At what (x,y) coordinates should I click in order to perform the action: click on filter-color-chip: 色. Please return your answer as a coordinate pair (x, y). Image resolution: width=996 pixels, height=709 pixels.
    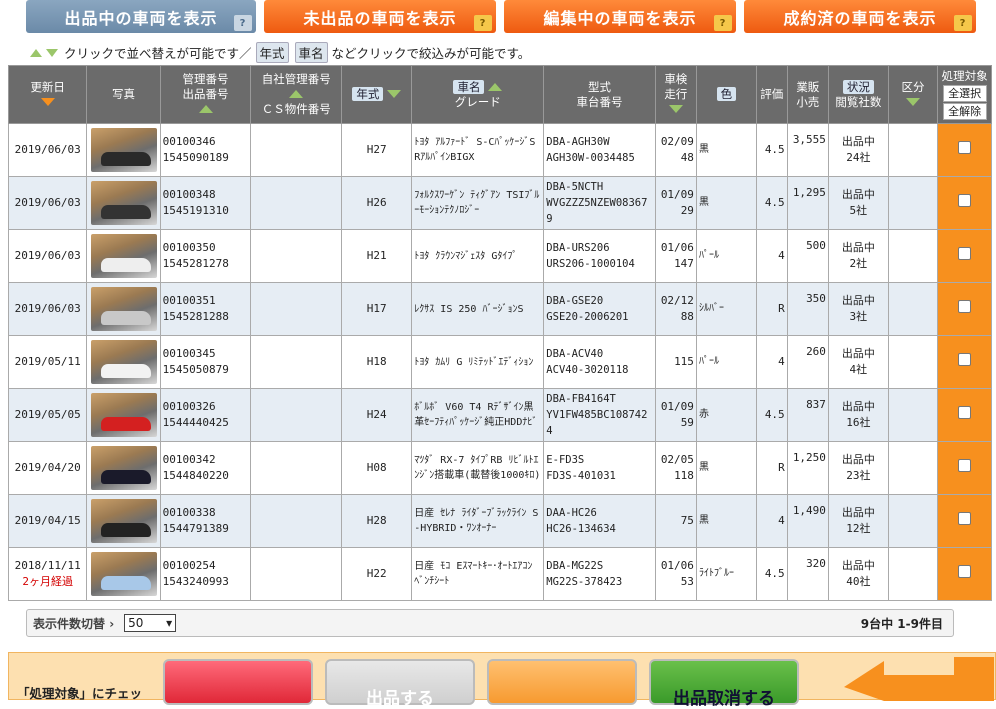
    Looking at the image, I should click on (726, 94).